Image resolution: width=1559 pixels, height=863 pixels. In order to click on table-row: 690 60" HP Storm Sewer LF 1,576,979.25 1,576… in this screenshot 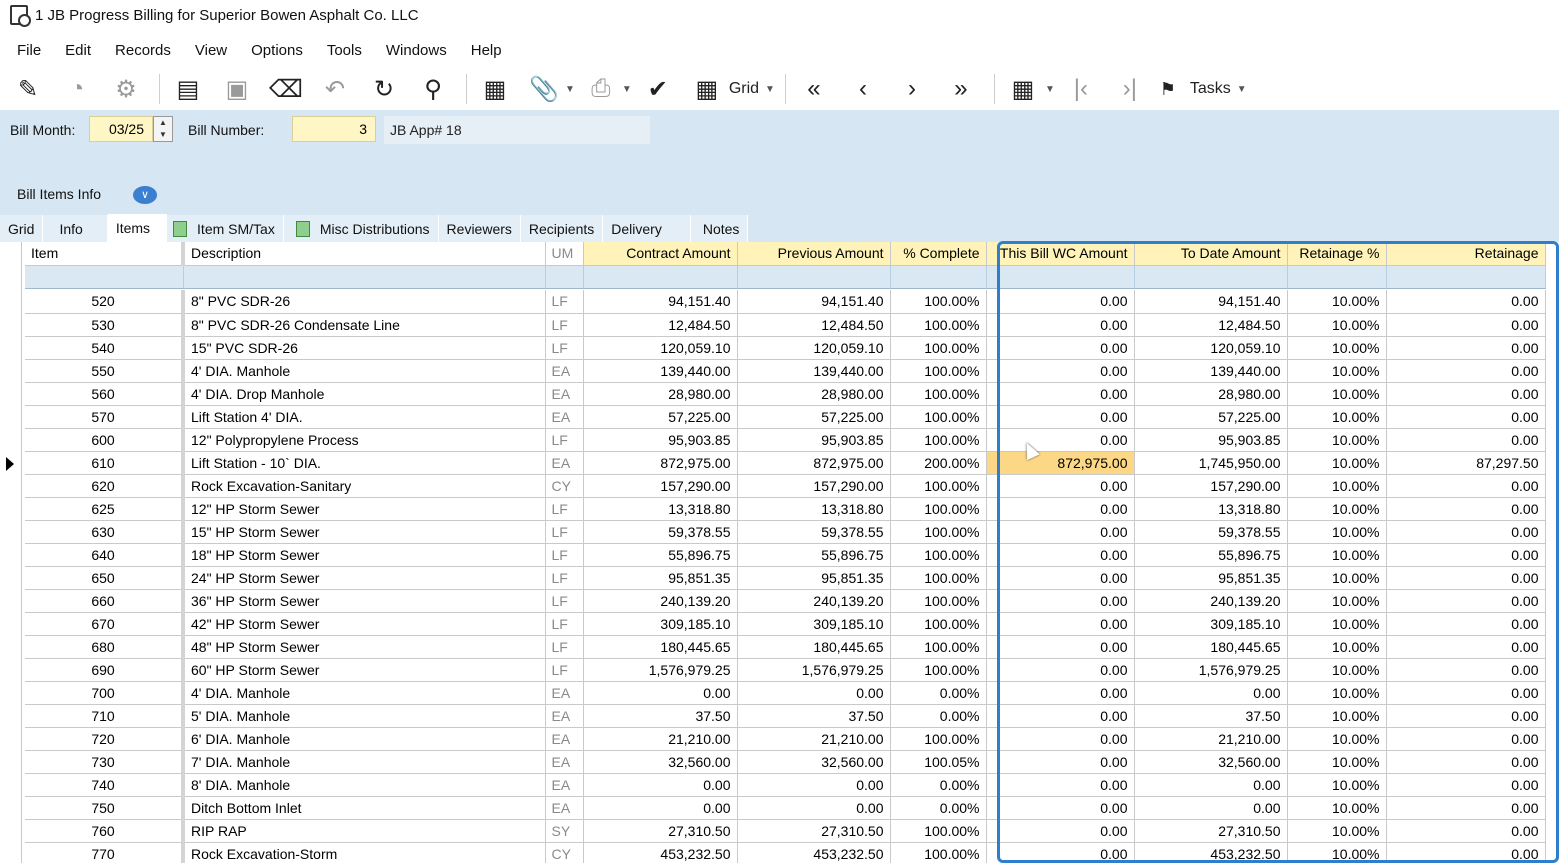, I will do `click(785, 670)`.